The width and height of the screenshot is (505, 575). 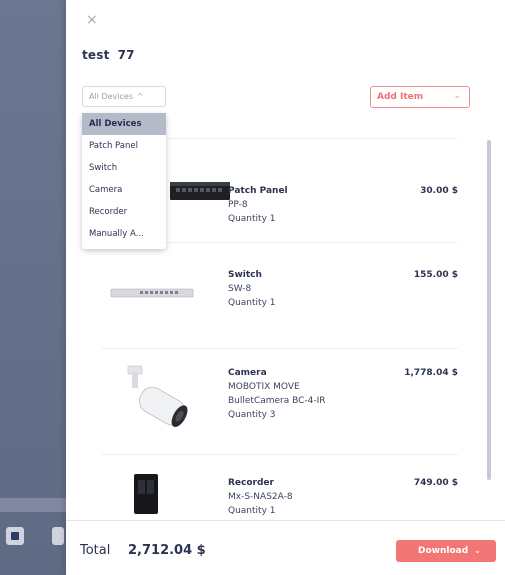 What do you see at coordinates (124, 212) in the screenshot?
I see `filter-option-recorder: Recorder` at bounding box center [124, 212].